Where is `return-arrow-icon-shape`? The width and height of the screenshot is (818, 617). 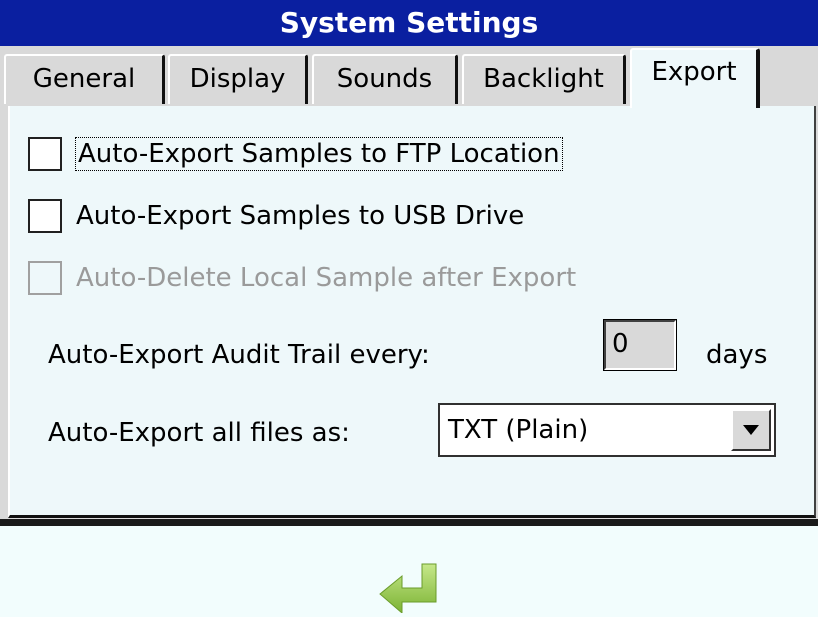 return-arrow-icon-shape is located at coordinates (408, 589).